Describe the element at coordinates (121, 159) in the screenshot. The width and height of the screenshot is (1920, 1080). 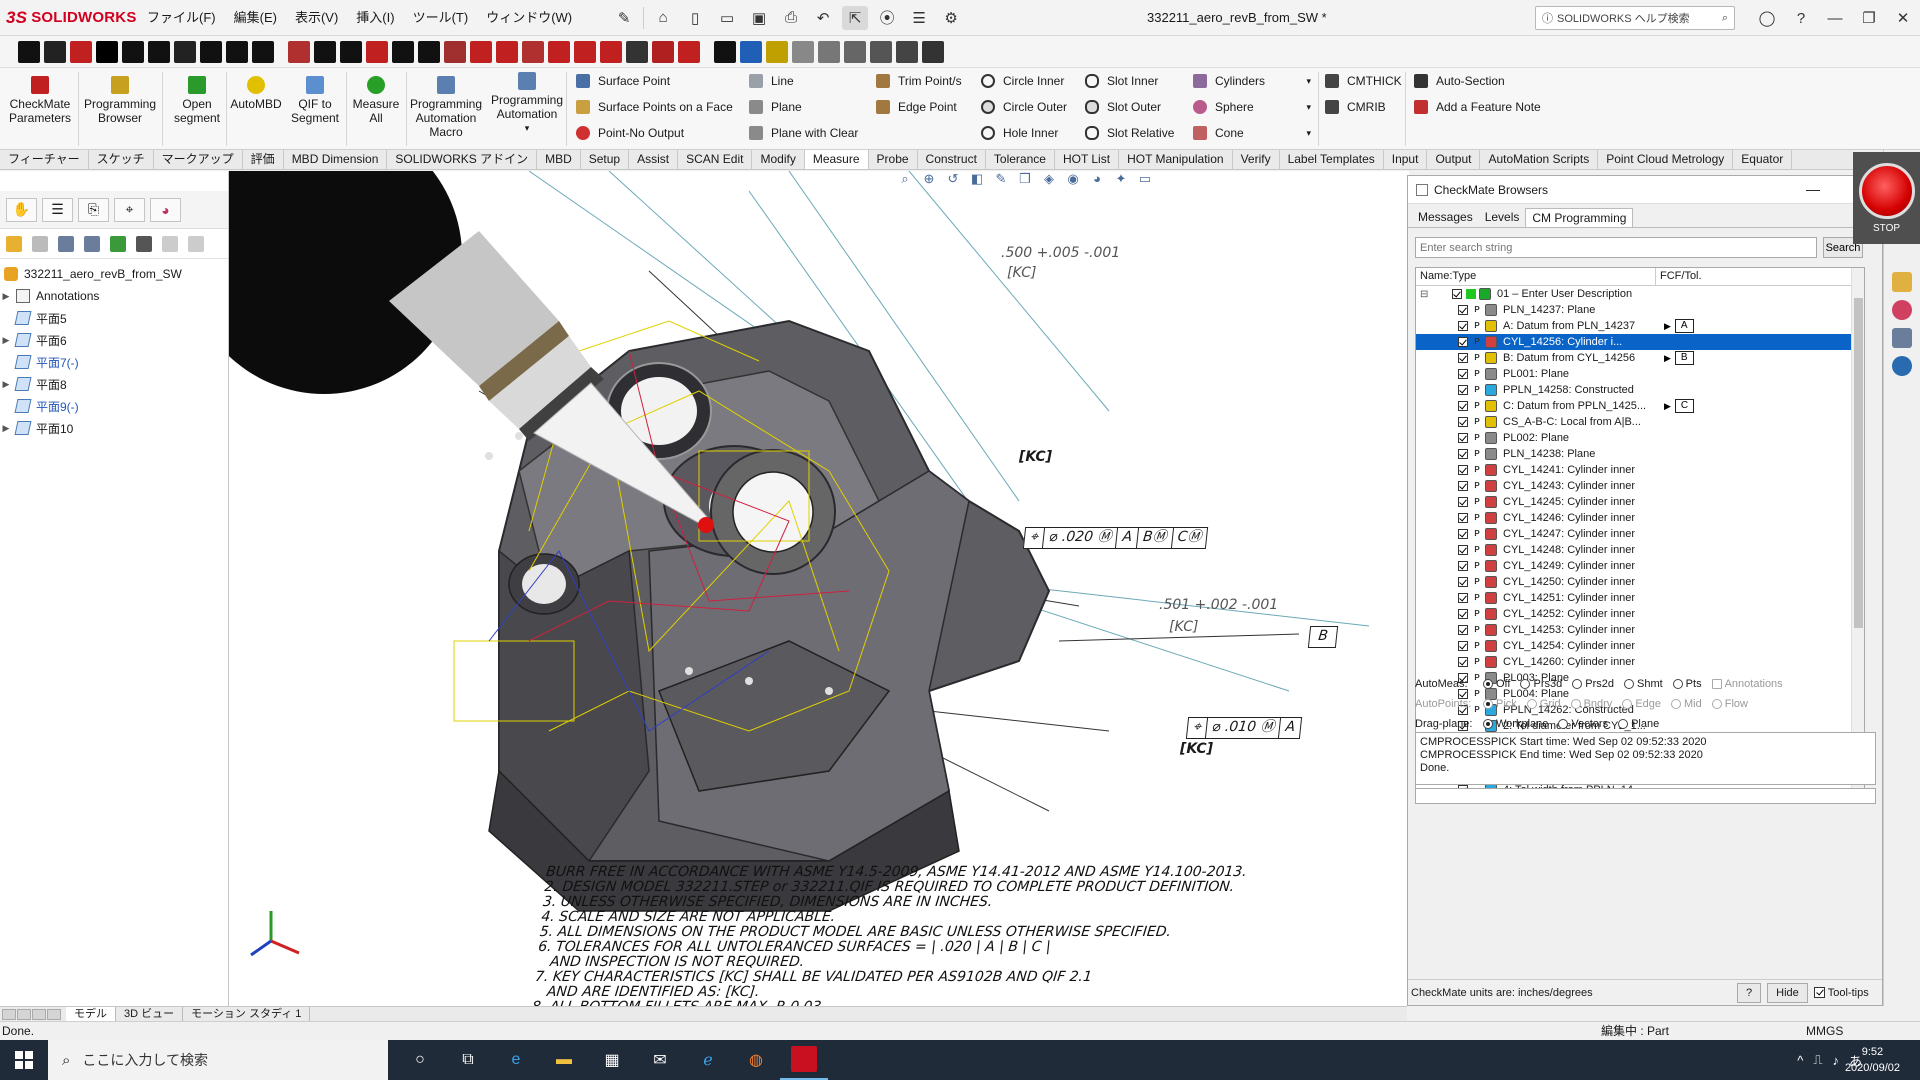
I see `tab-1: スケッチ` at that location.